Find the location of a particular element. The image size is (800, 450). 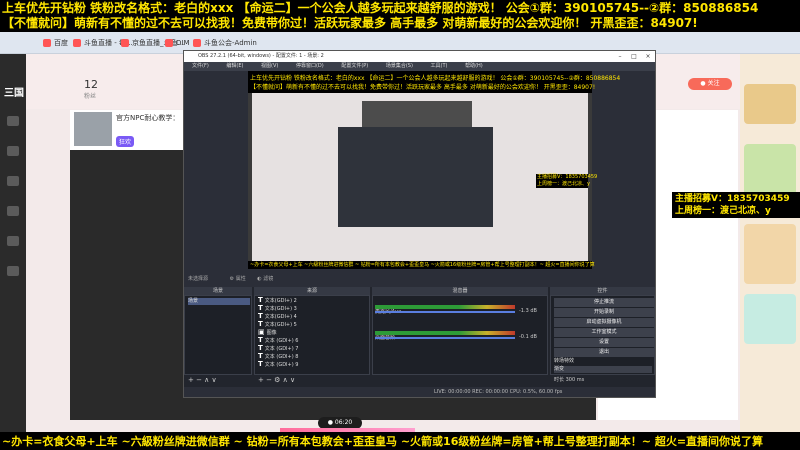

video-icon is located at coordinates (13, 241).